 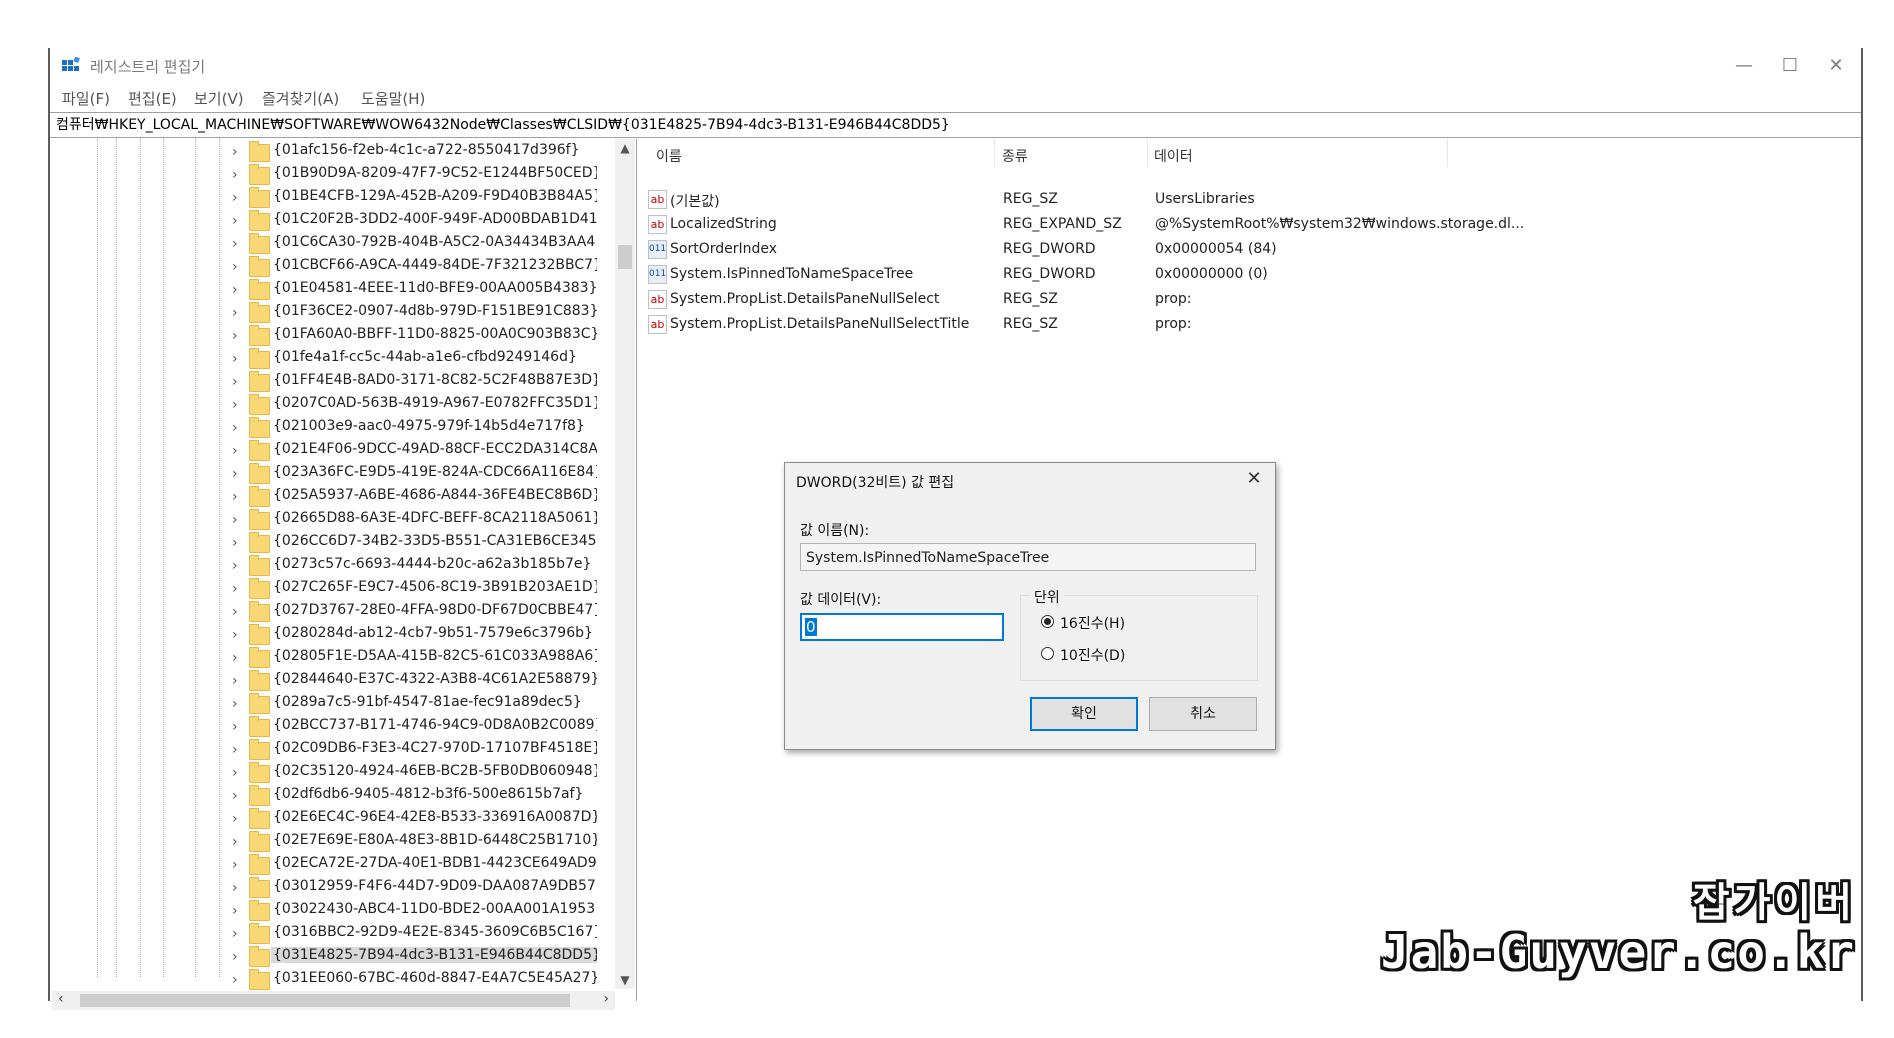 I want to click on menu-edit: 편집(E), so click(x=152, y=98).